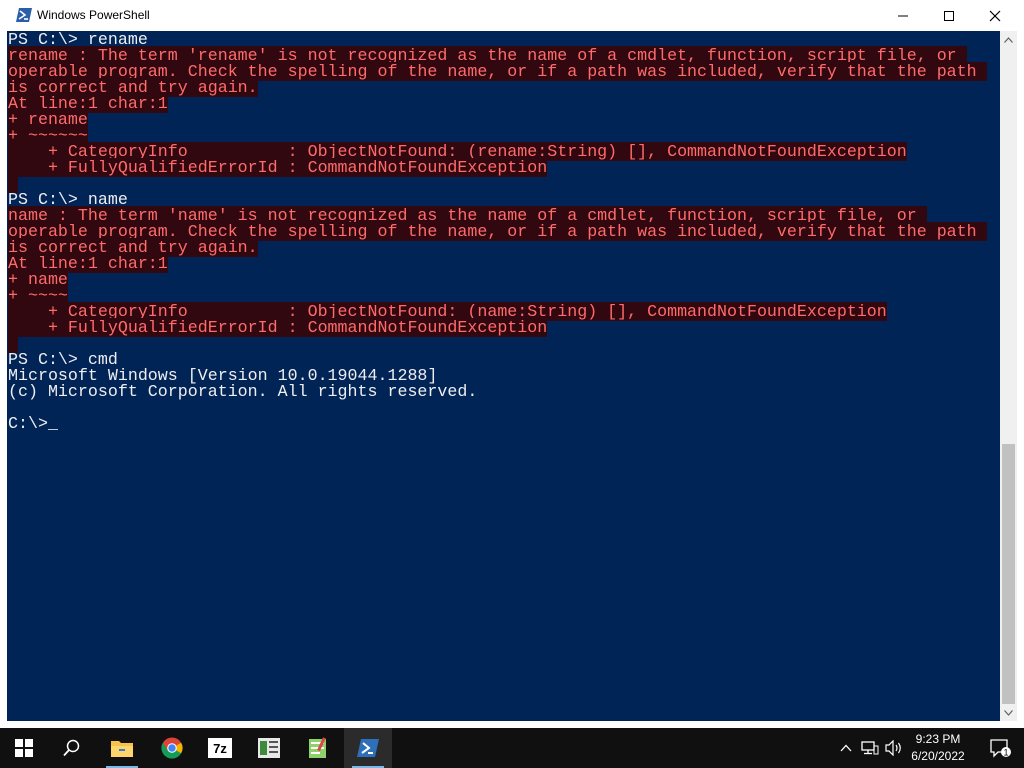  I want to click on app-icon, so click(269, 748).